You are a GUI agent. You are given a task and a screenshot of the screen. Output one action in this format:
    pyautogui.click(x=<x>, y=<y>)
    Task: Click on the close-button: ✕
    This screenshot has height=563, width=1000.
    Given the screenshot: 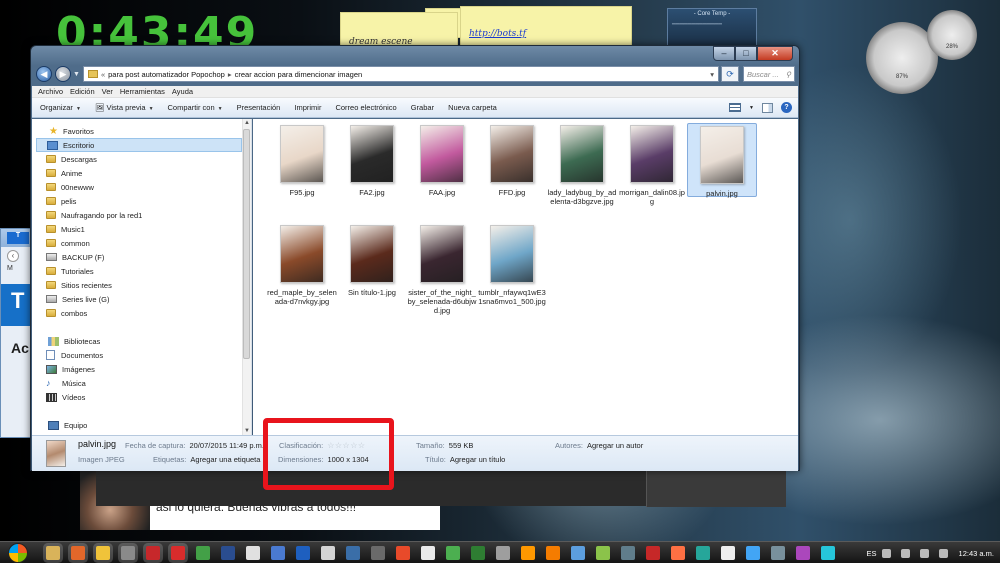 What is the action you would take?
    pyautogui.click(x=775, y=53)
    